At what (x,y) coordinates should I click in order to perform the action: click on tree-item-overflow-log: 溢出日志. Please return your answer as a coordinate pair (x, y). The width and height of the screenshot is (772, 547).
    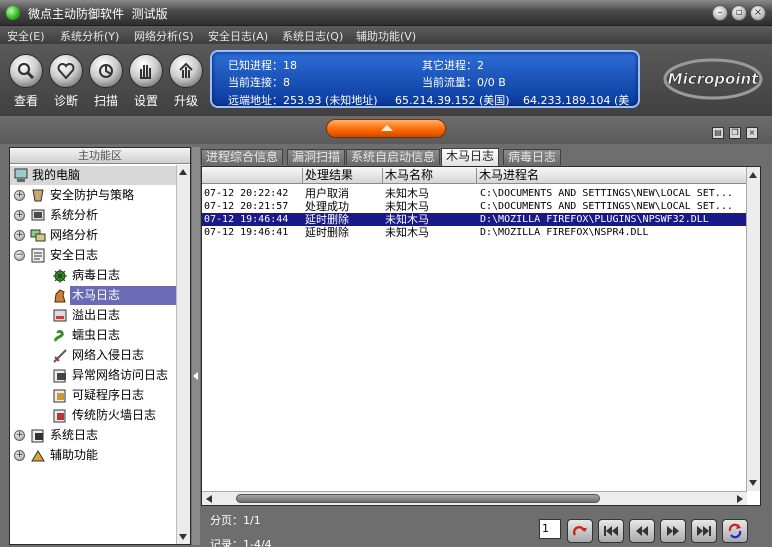
    Looking at the image, I should click on (93, 315).